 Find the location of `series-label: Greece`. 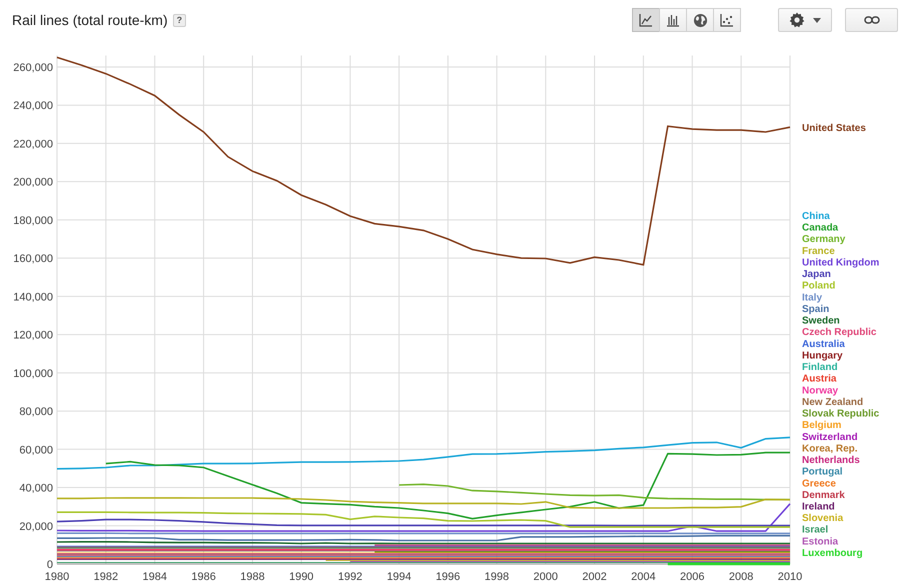

series-label: Greece is located at coordinates (819, 484).